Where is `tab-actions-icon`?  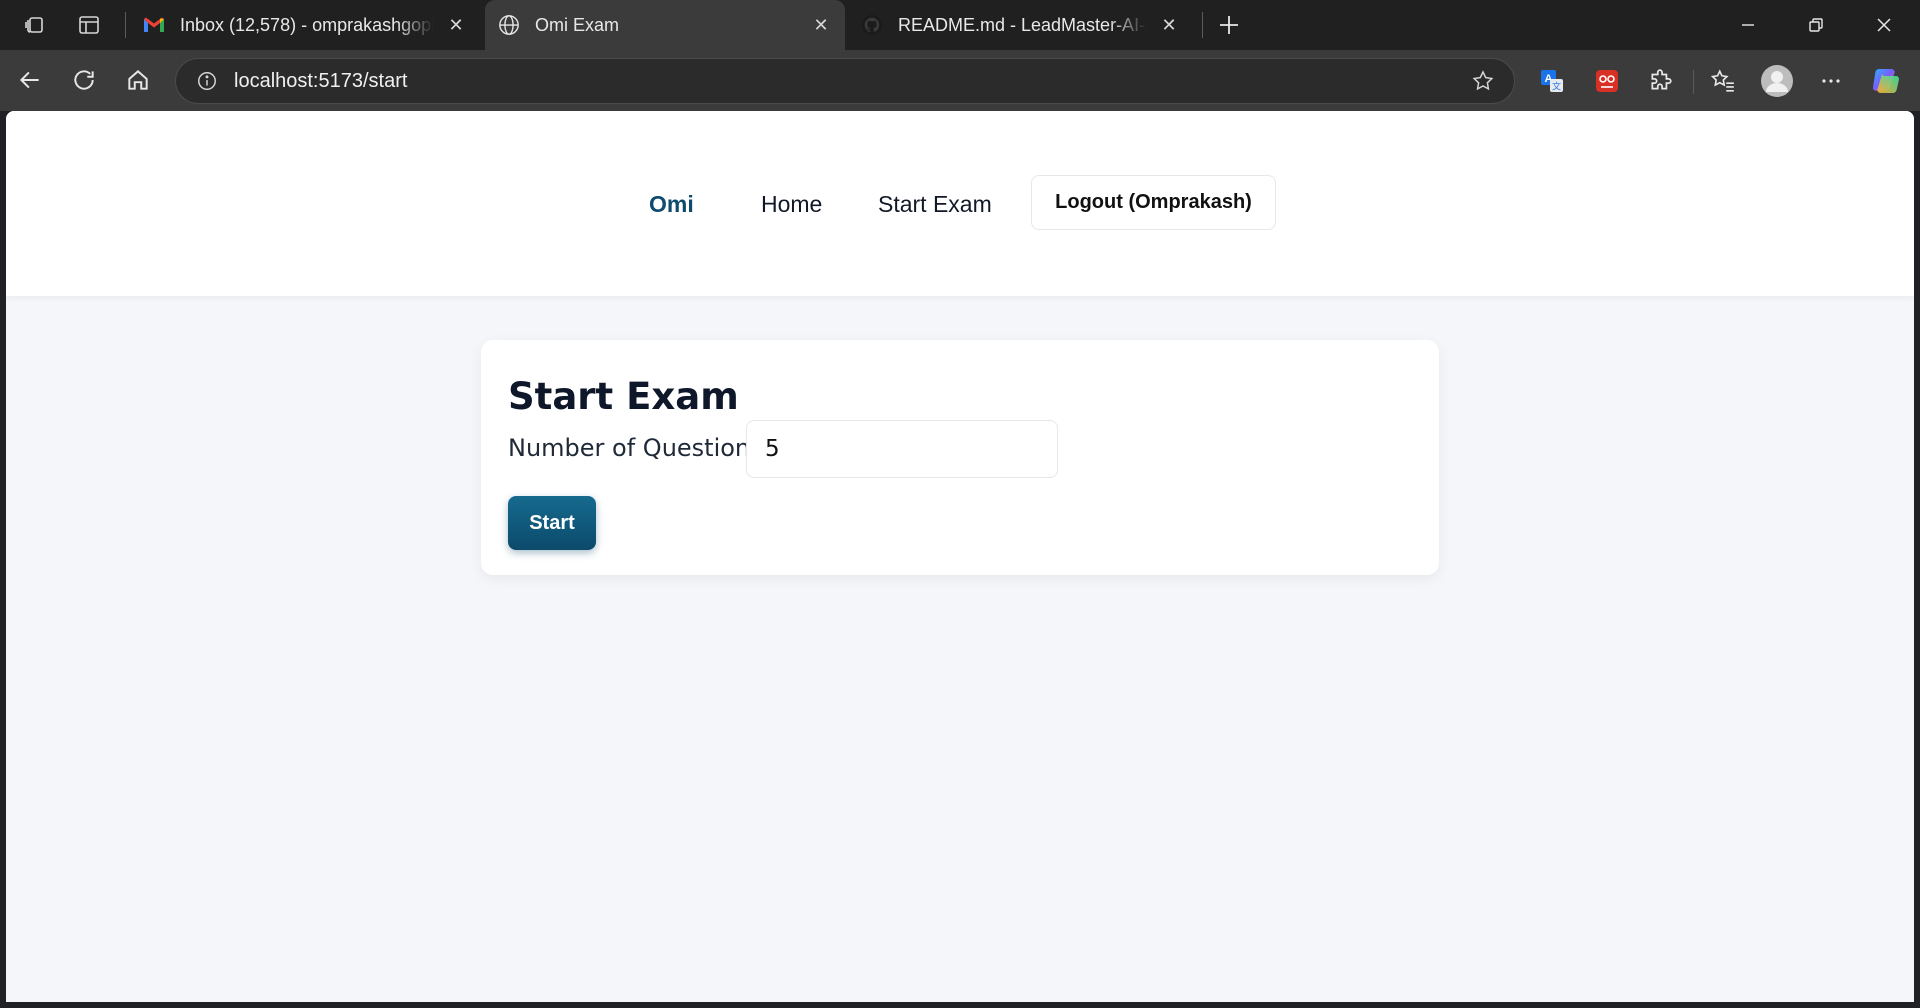
tab-actions-icon is located at coordinates (89, 25).